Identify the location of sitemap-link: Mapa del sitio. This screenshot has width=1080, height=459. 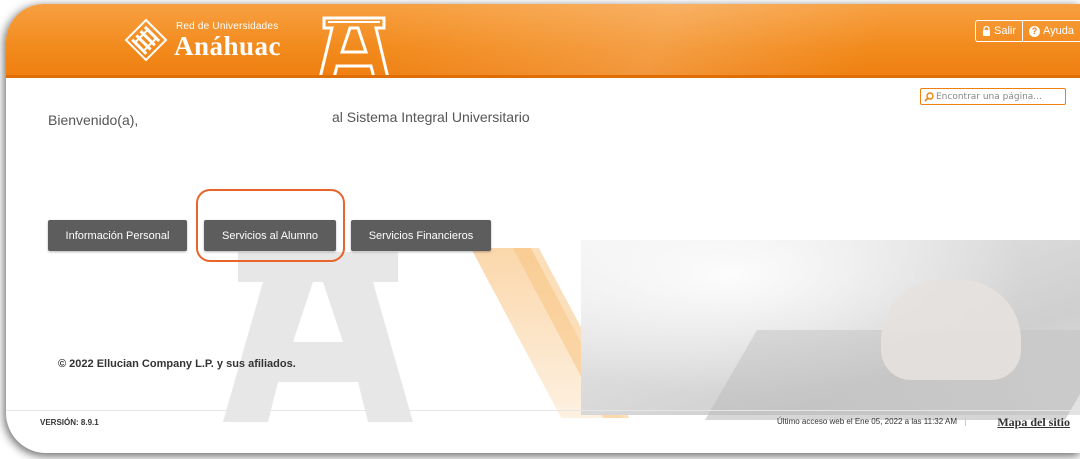
(1033, 422).